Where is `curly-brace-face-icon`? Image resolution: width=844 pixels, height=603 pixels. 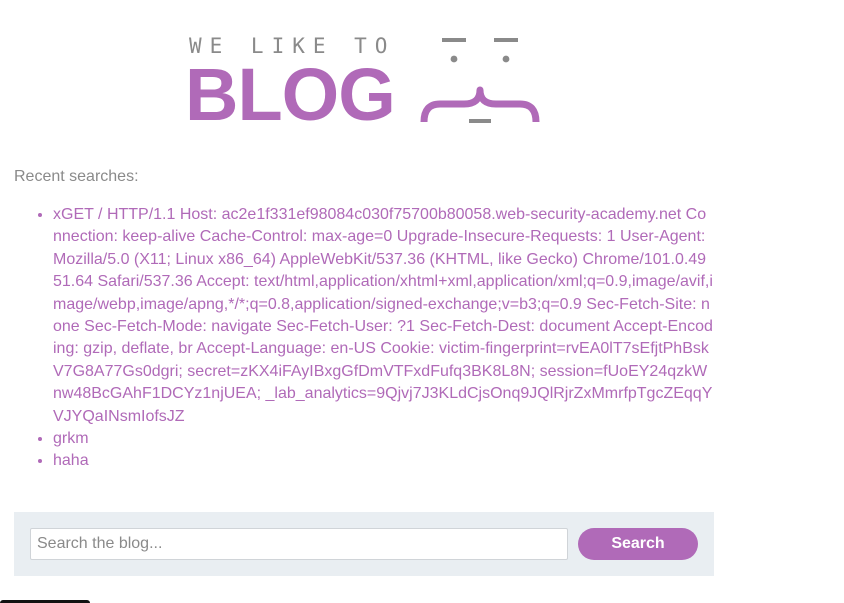 curly-brace-face-icon is located at coordinates (480, 80).